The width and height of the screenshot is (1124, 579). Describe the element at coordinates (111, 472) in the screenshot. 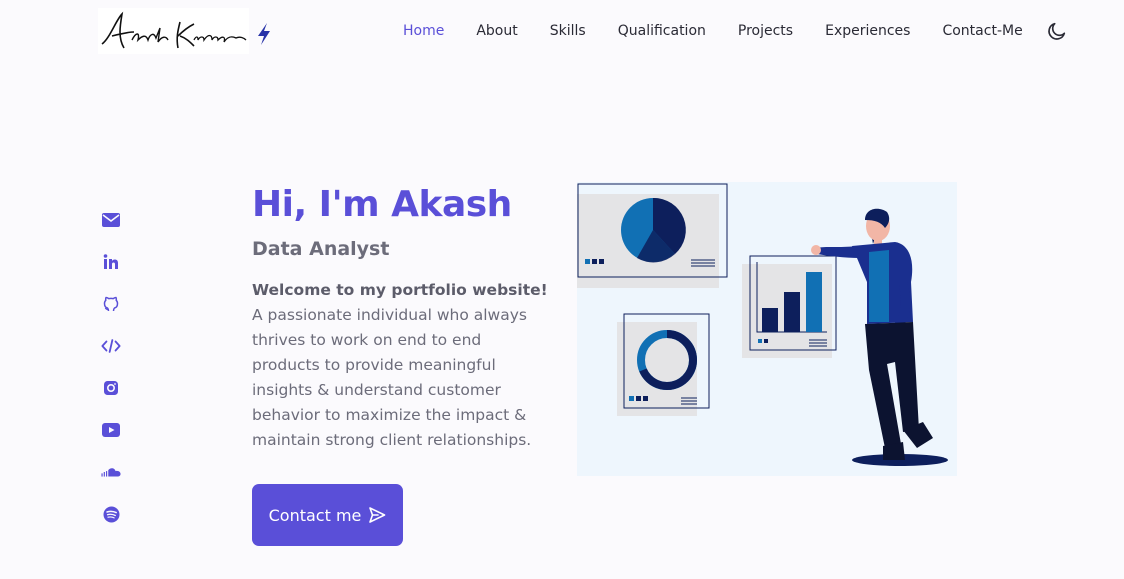

I see `soundcloud-icon` at that location.